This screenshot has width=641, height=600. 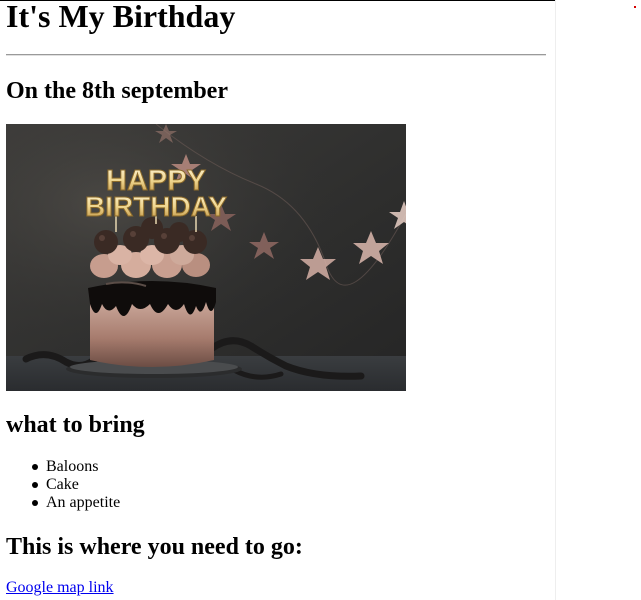 I want to click on horizontal-rule, so click(x=276, y=55).